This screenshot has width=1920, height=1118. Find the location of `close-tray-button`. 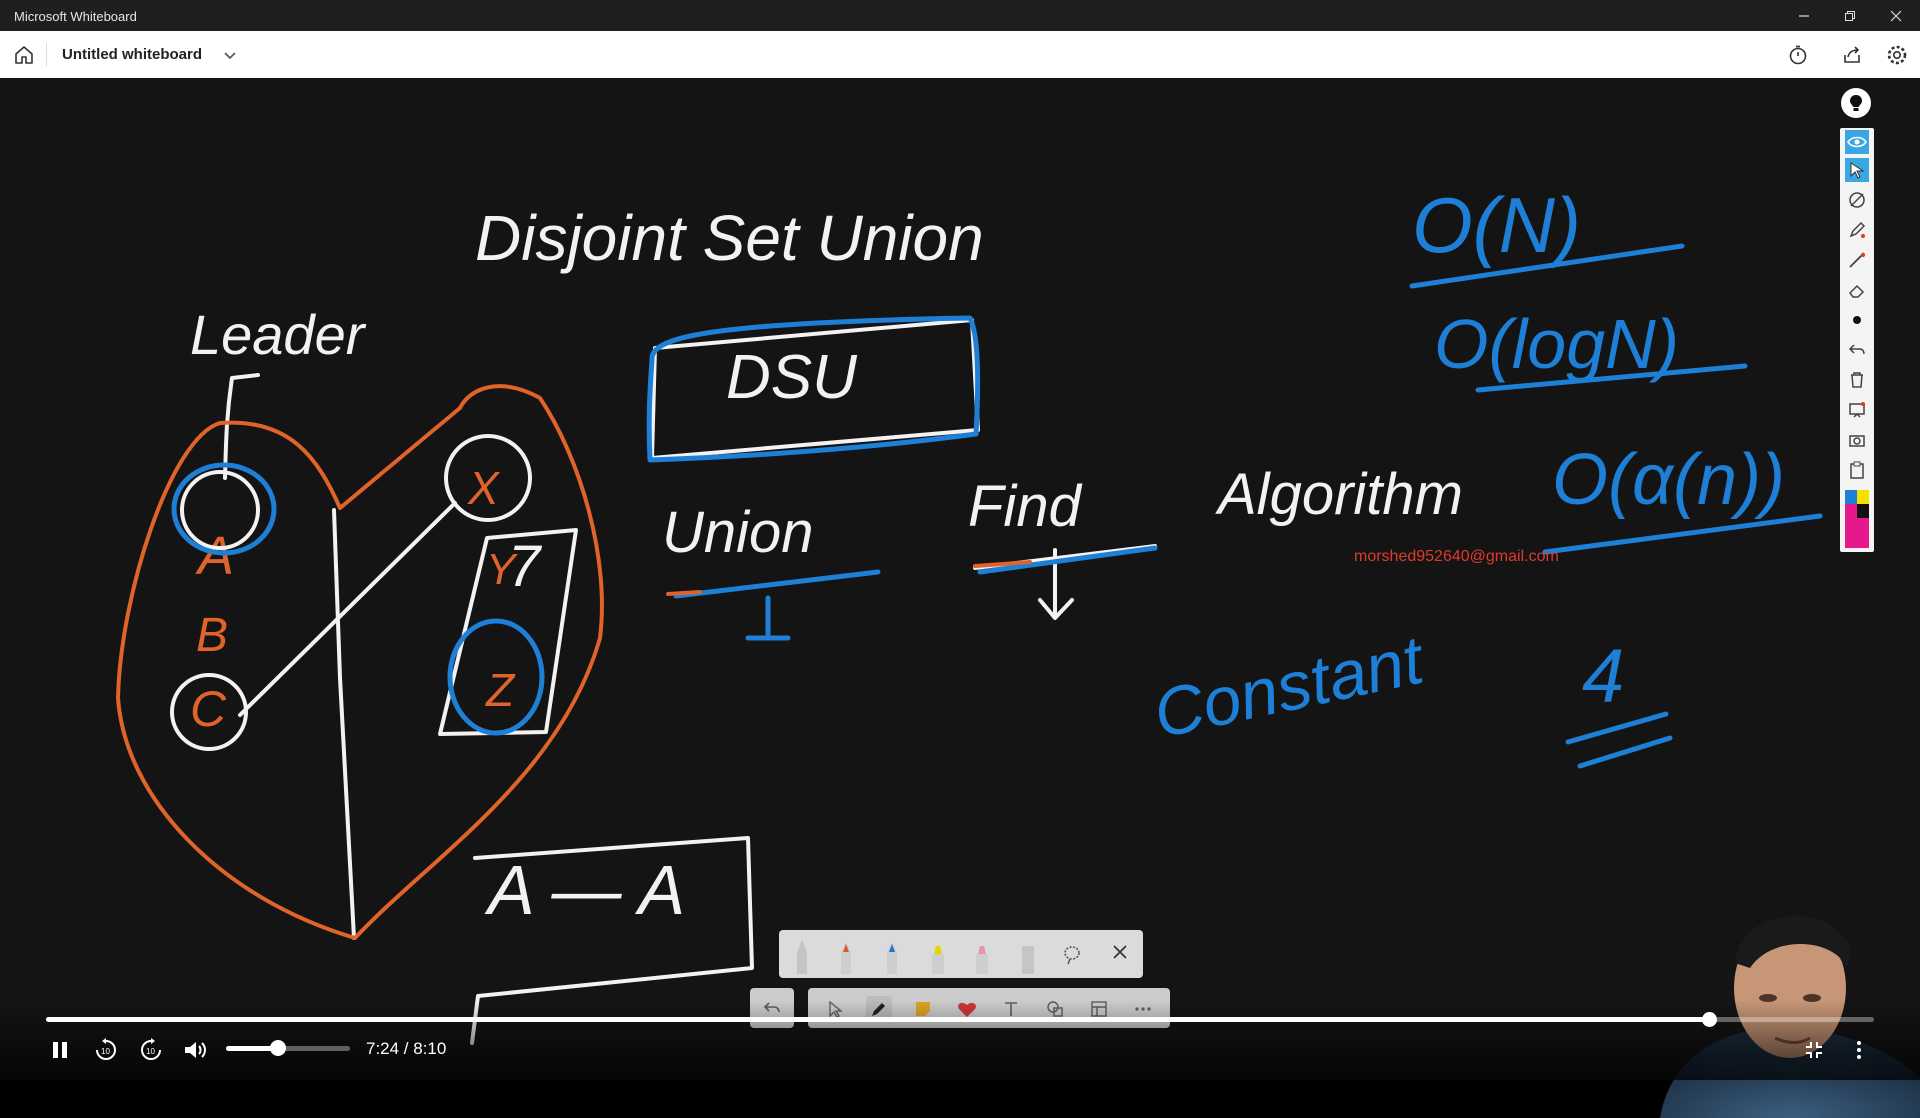

close-tray-button is located at coordinates (1120, 953).